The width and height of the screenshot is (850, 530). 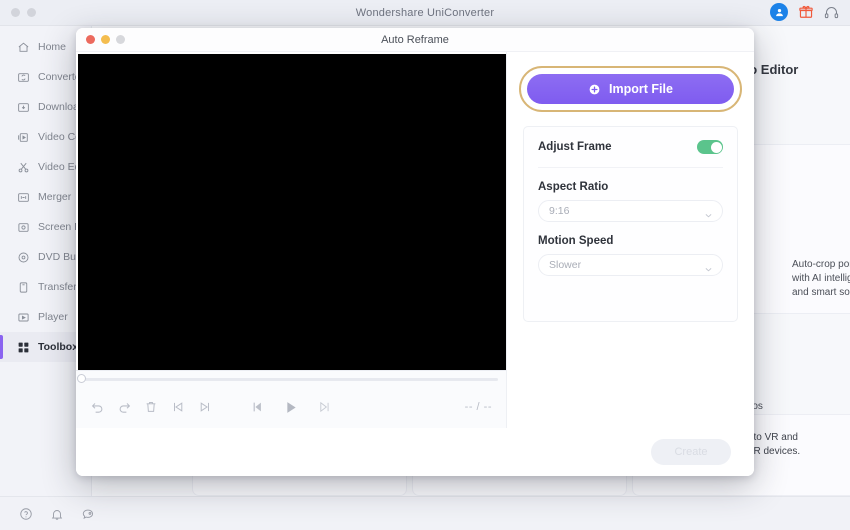 I want to click on dialog-titlebar: Auto Reframe, so click(x=415, y=40).